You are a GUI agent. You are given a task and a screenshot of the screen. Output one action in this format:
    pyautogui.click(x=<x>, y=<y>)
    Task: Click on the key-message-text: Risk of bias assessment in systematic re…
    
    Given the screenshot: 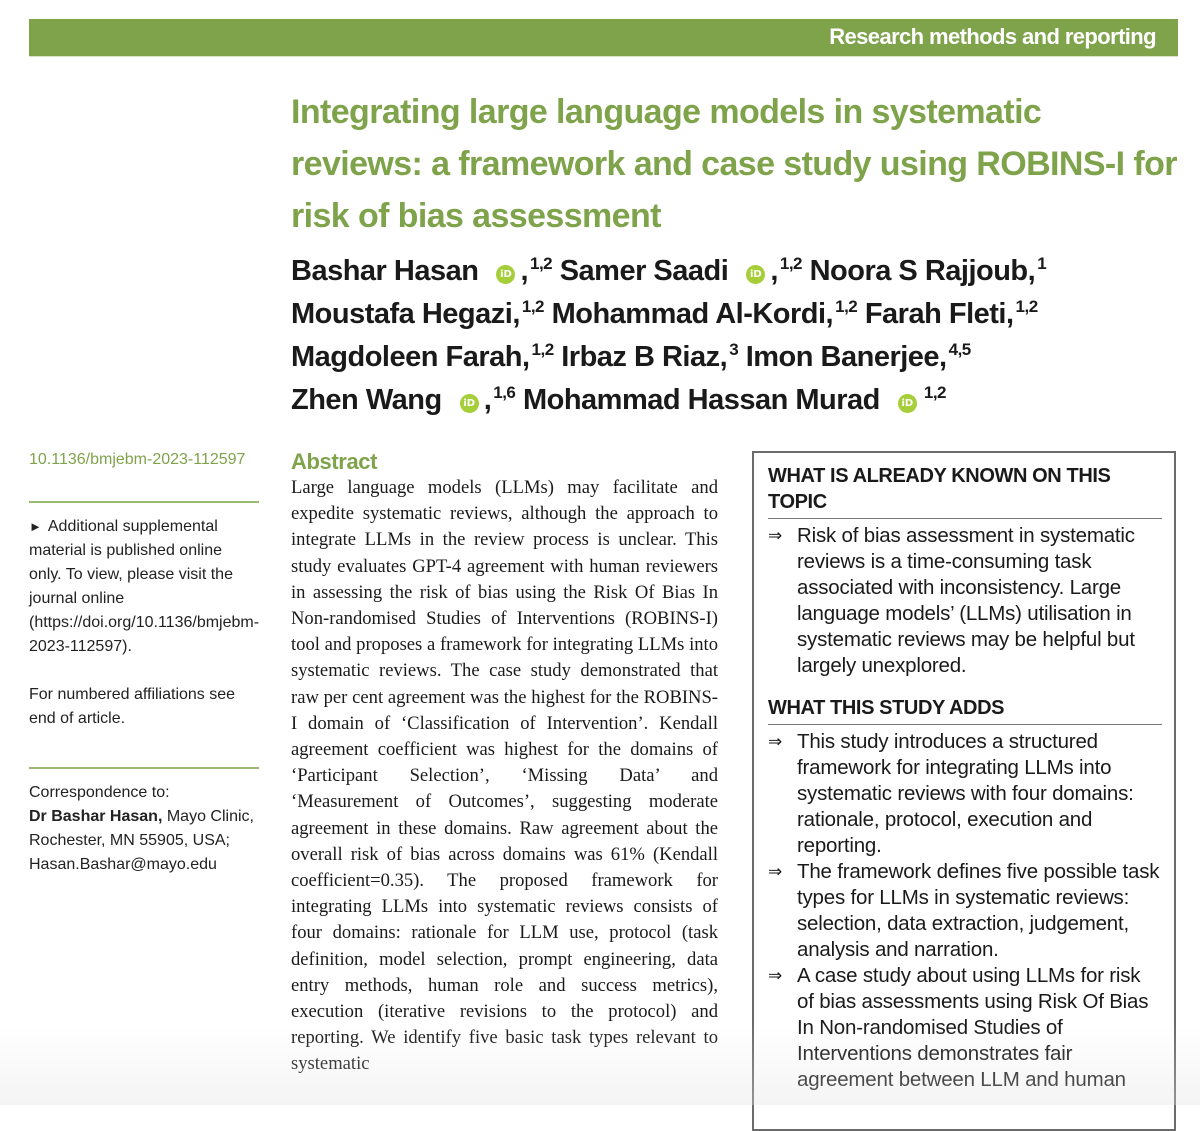 What is the action you would take?
    pyautogui.click(x=966, y=600)
    